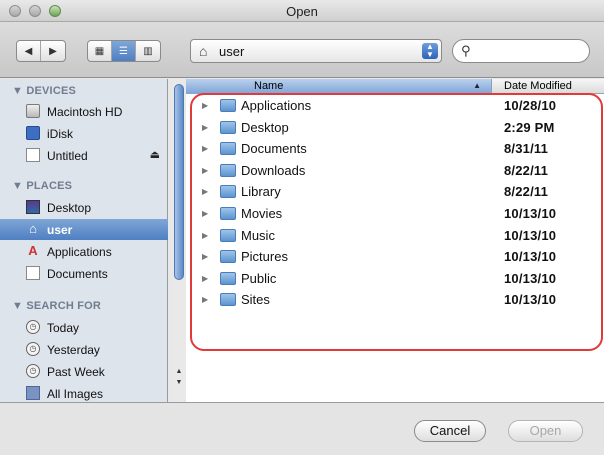  What do you see at coordinates (155, 154) in the screenshot?
I see `eject-icon: ⏏` at bounding box center [155, 154].